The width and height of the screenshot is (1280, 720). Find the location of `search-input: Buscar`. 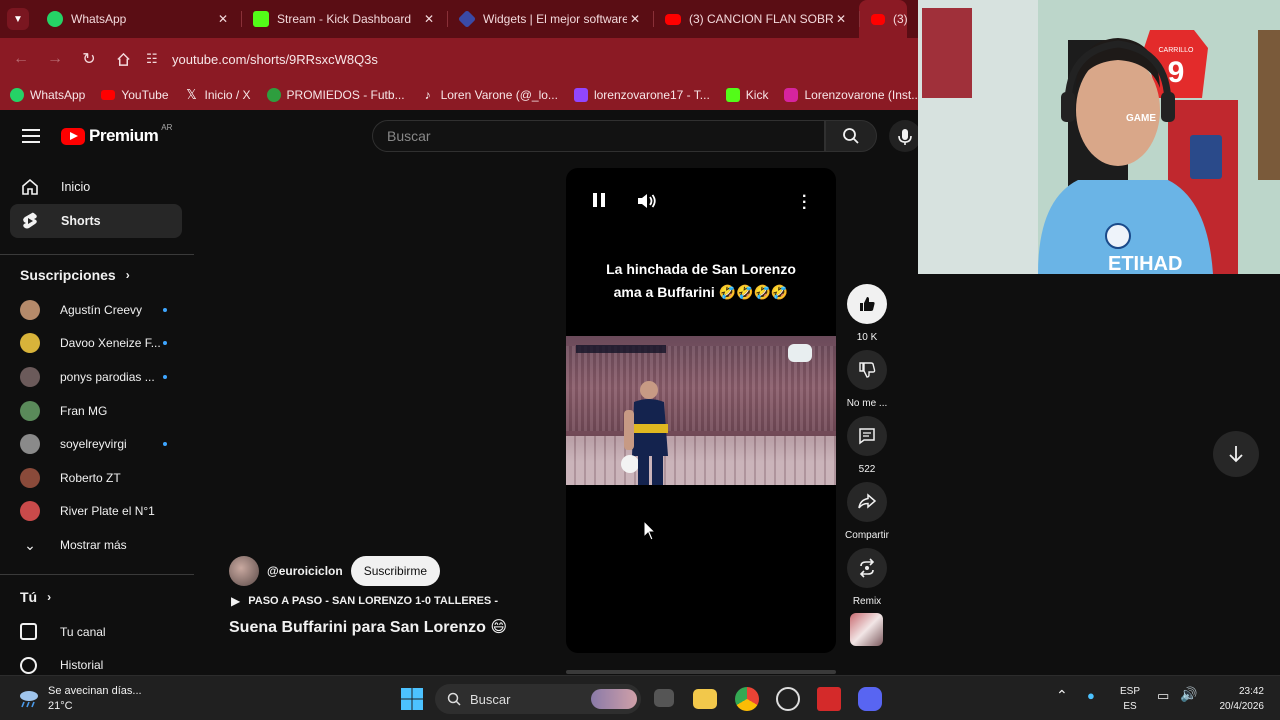

search-input: Buscar is located at coordinates (598, 136).